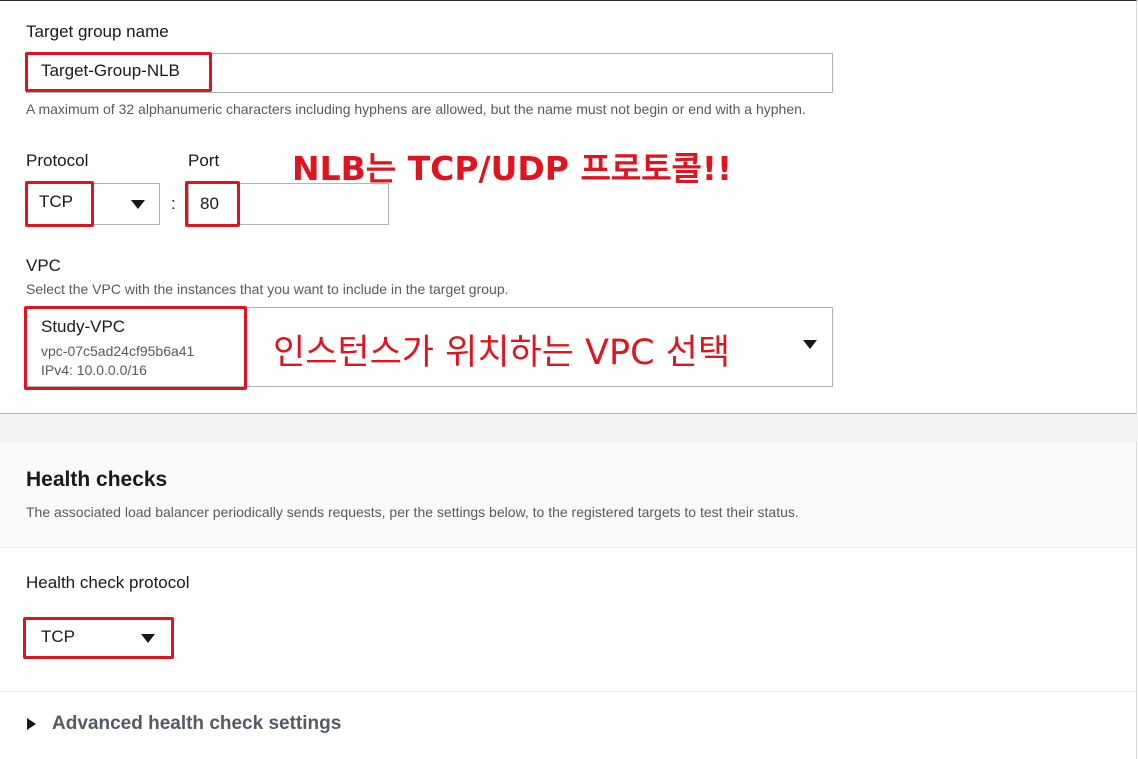  What do you see at coordinates (83, 326) in the screenshot?
I see `vpc-name: Study-VPC` at bounding box center [83, 326].